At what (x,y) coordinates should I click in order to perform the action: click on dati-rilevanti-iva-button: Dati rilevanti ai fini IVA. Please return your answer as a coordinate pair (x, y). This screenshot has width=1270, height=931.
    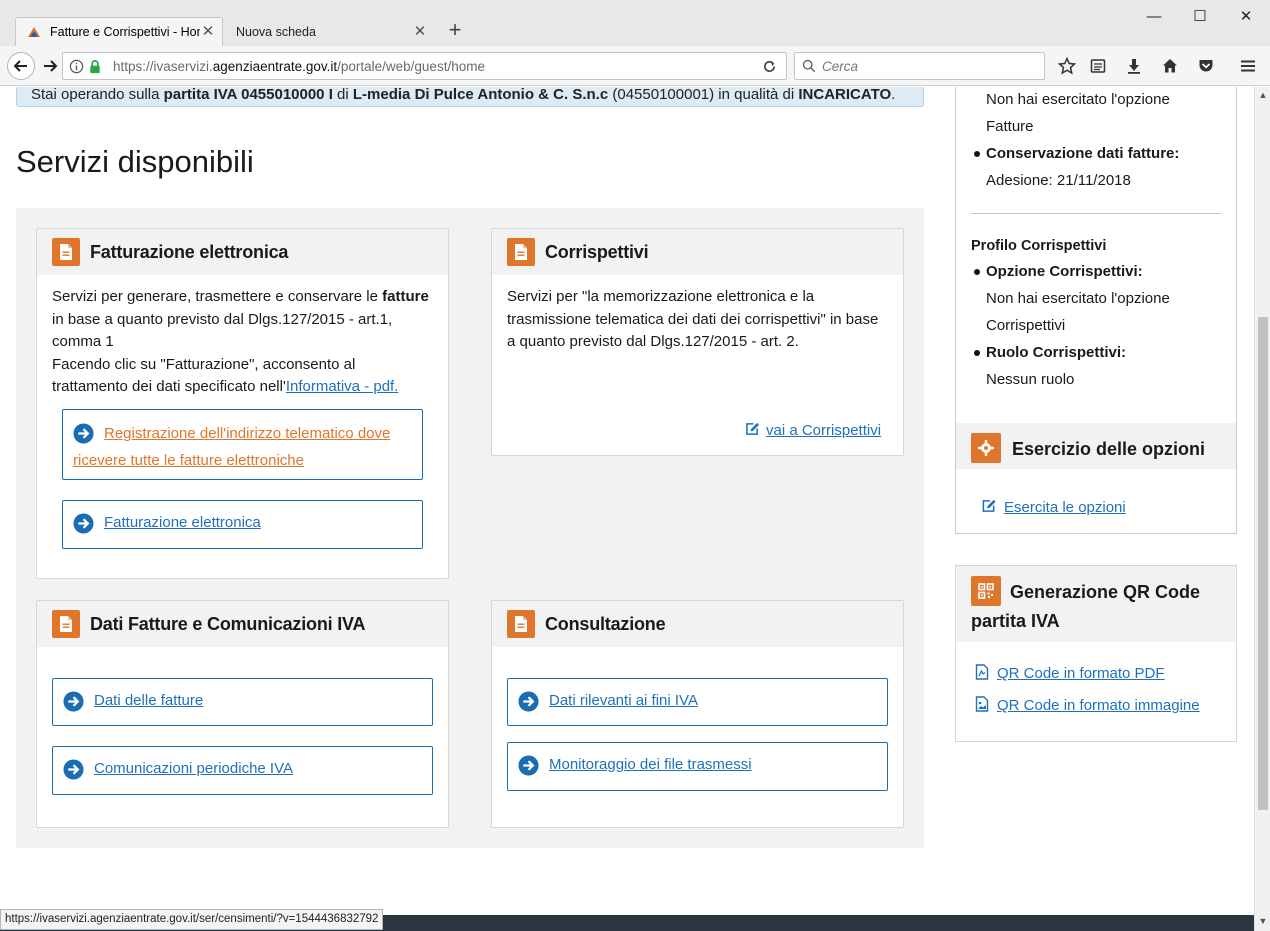
    Looking at the image, I should click on (697, 702).